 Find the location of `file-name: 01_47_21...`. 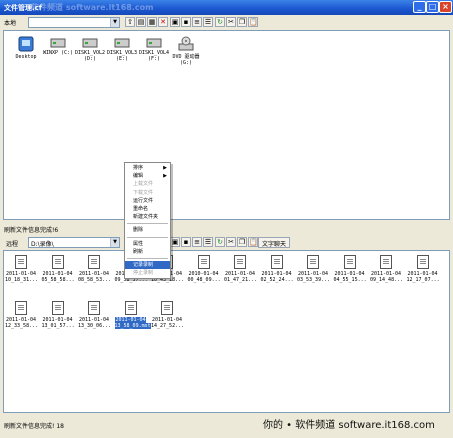

file-name: 01_47_21... is located at coordinates (241, 280).